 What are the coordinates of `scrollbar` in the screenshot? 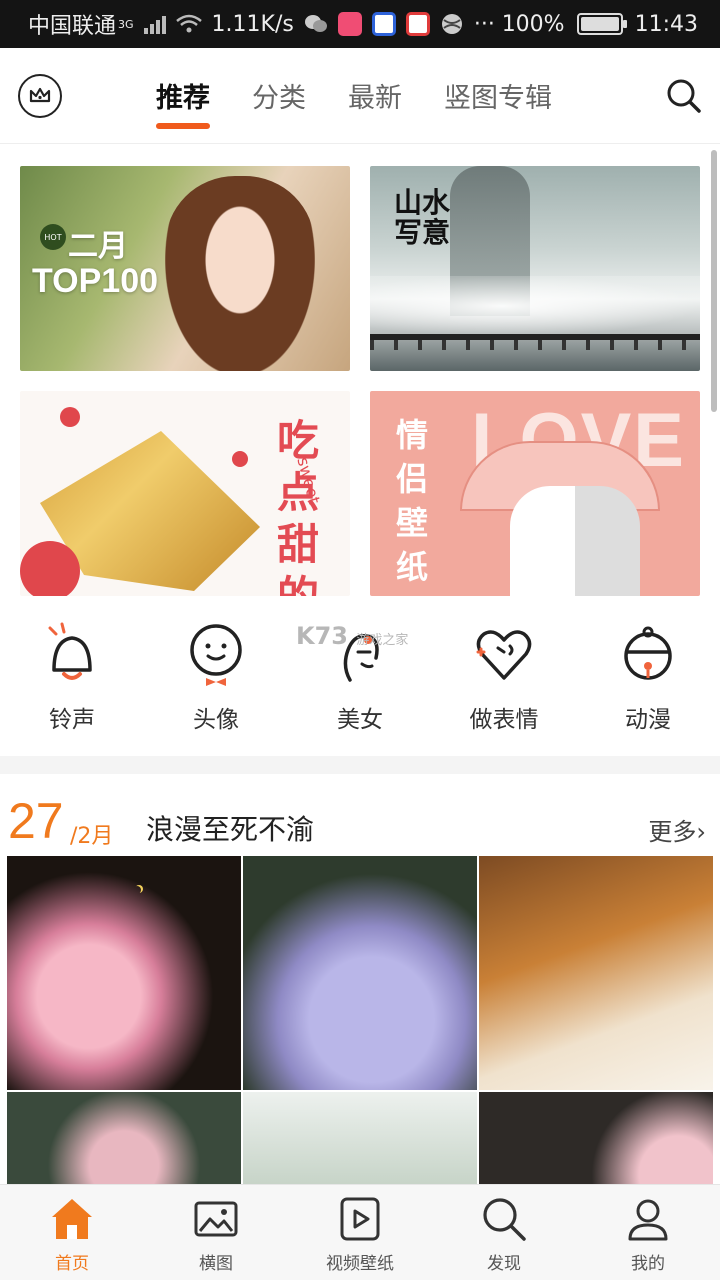 It's located at (714, 281).